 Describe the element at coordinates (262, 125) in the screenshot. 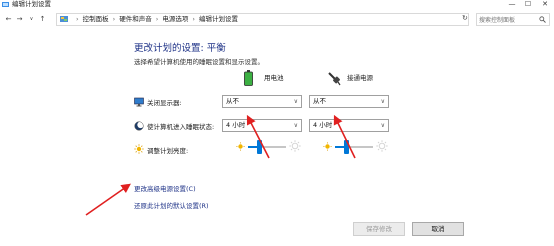

I see `sleep-battery-select: 4 小时 ∨` at that location.